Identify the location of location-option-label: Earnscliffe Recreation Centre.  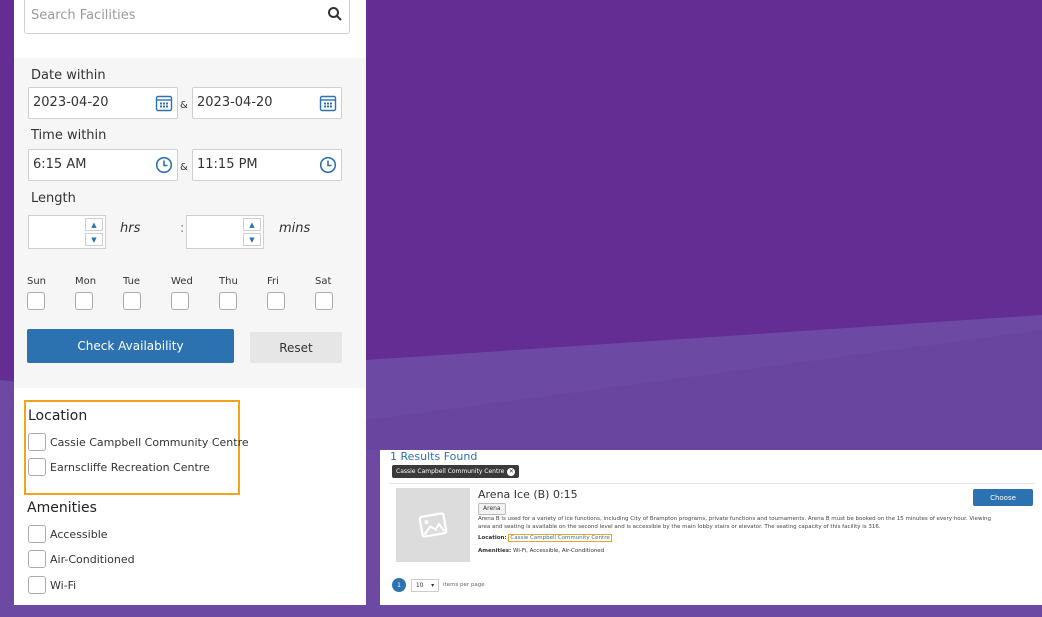
(130, 467).